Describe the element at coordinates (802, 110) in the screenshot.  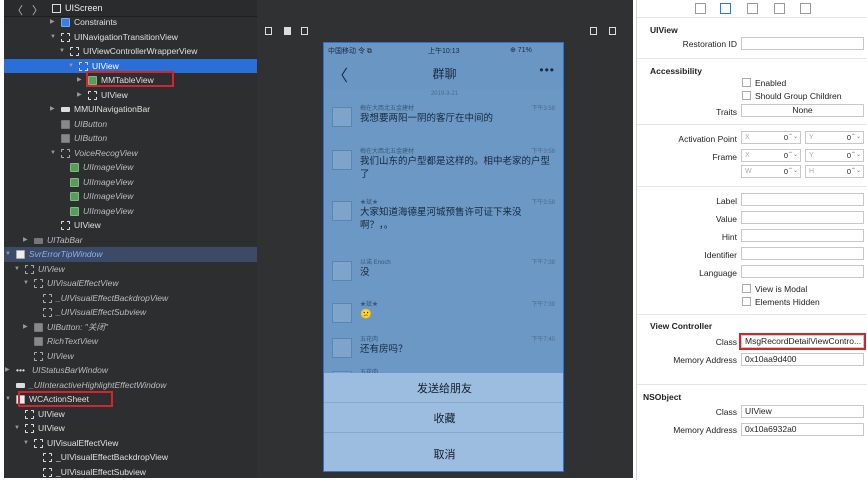
I see `traits-dropdown: None` at that location.